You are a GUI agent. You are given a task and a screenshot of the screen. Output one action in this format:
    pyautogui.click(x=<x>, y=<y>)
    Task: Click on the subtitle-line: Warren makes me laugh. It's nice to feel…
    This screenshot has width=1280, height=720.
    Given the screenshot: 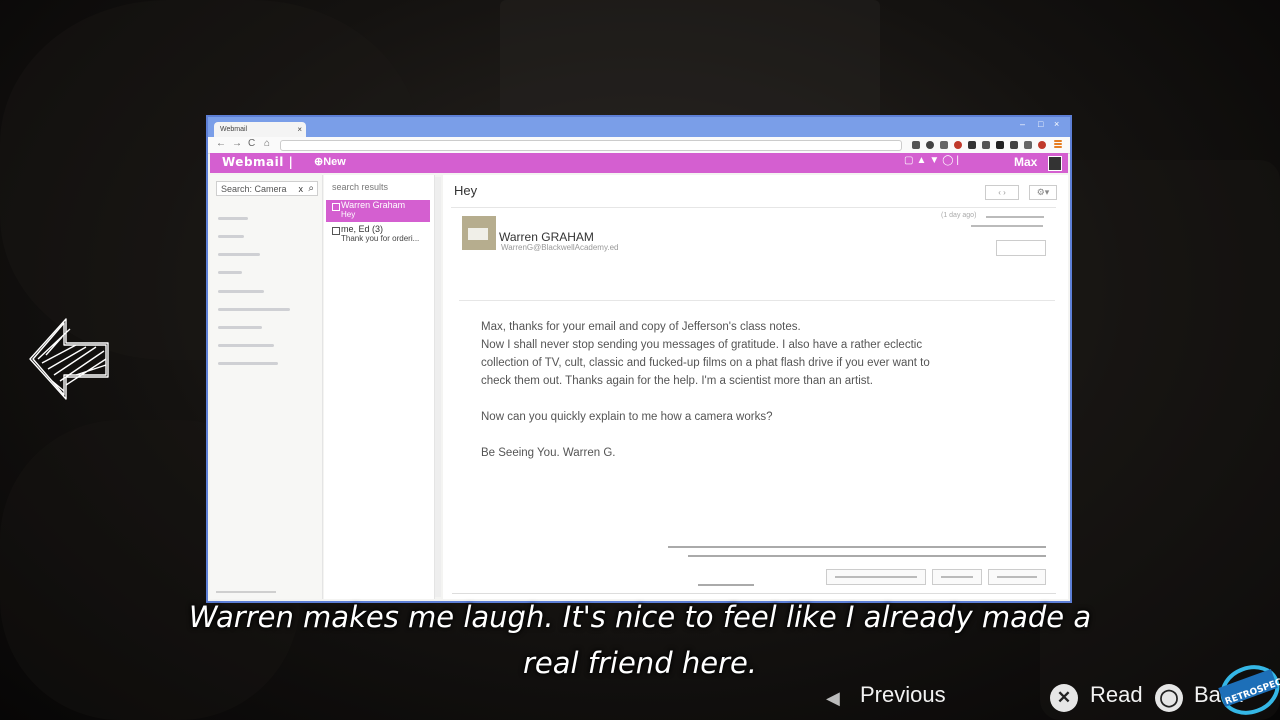 What is the action you would take?
    pyautogui.click(x=640, y=617)
    